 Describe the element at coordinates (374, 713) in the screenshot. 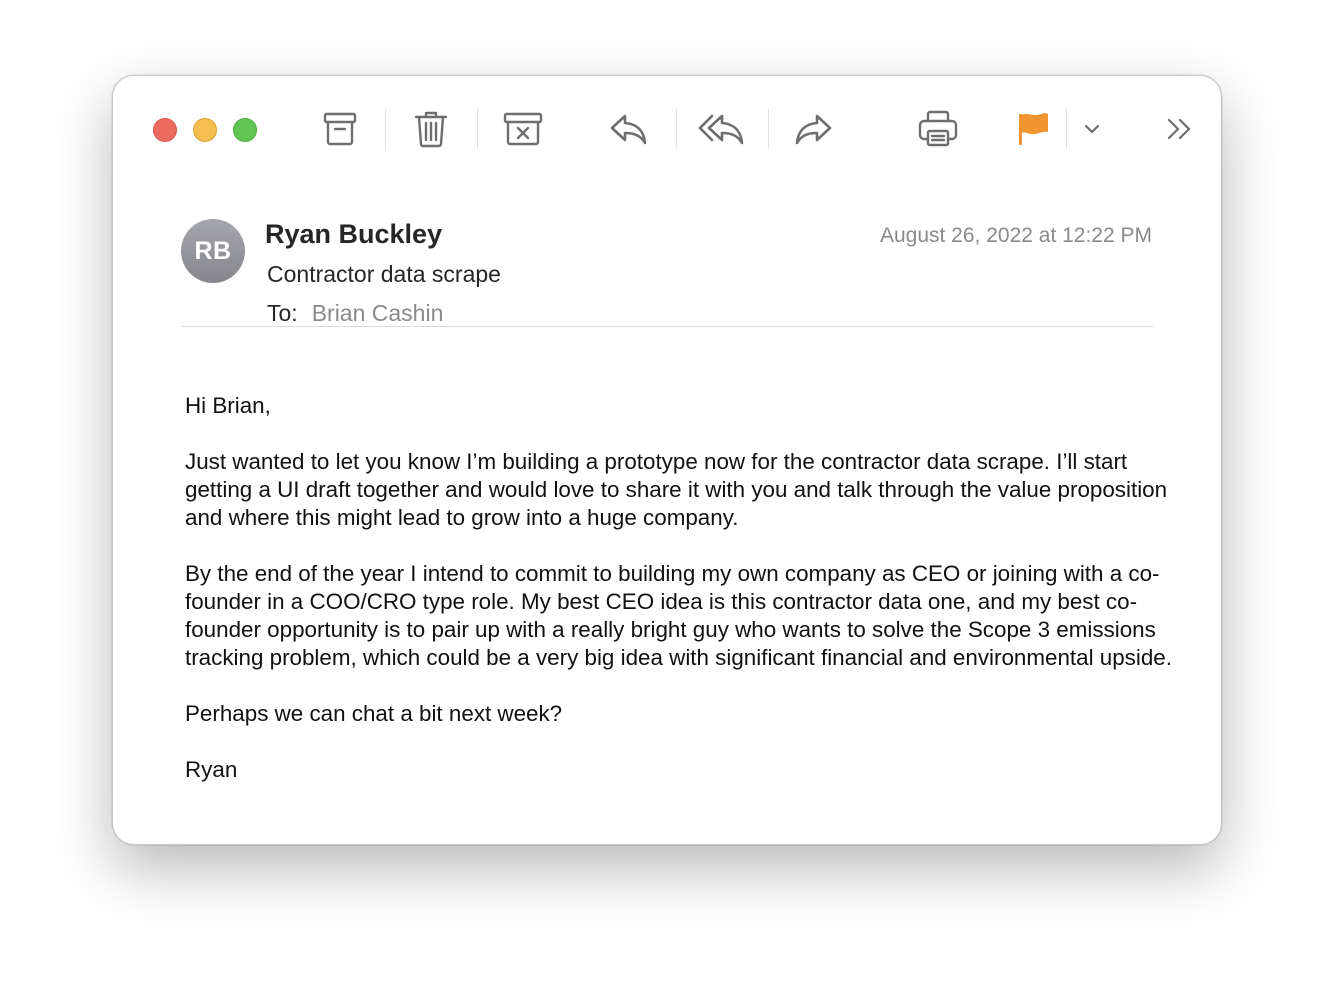

I see `body-paragraph: Perhaps we can chat a bit next week?` at that location.